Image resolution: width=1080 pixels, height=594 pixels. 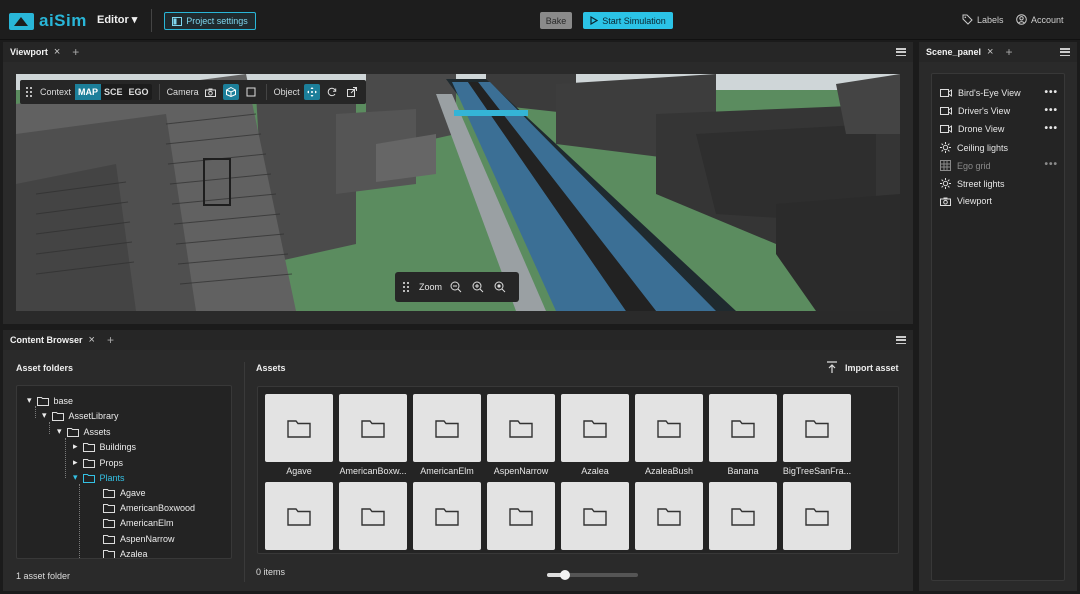 What do you see at coordinates (63, 20) in the screenshot?
I see `logo-text: aiSim` at bounding box center [63, 20].